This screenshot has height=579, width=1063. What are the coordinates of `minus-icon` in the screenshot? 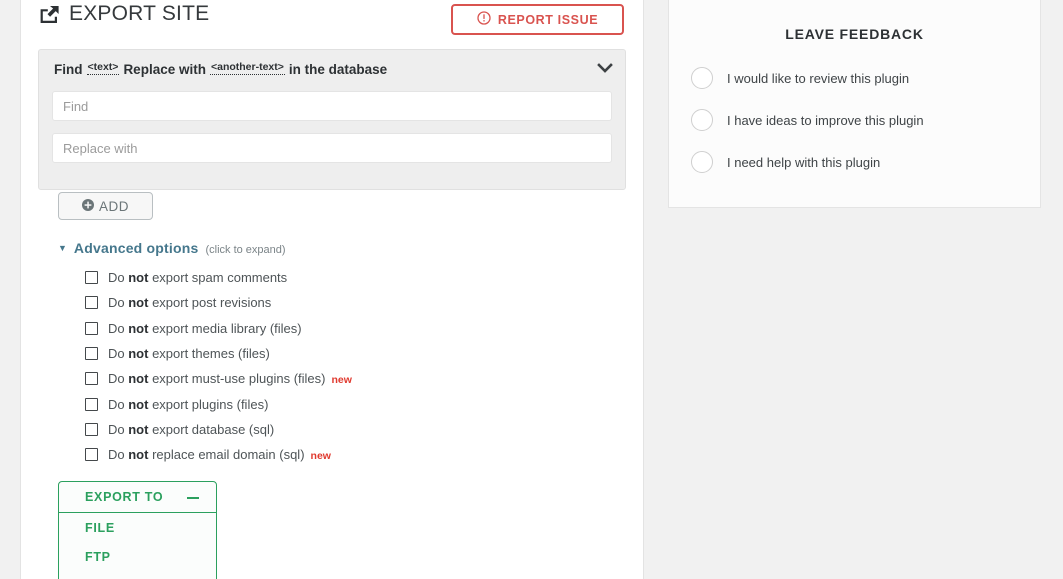 It's located at (193, 498).